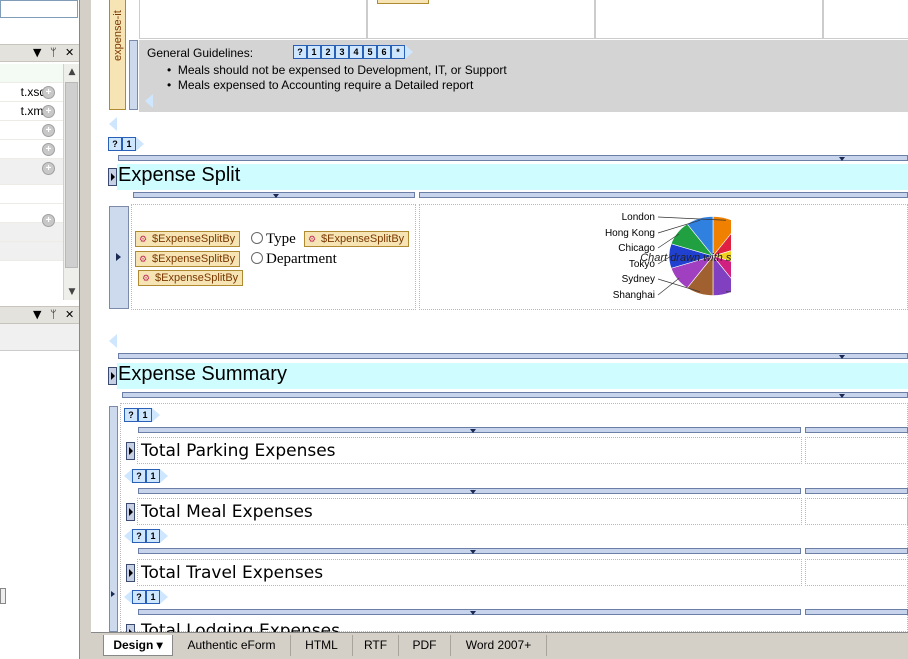  Describe the element at coordinates (328, 51) in the screenshot. I see `tab-2: 2` at that location.